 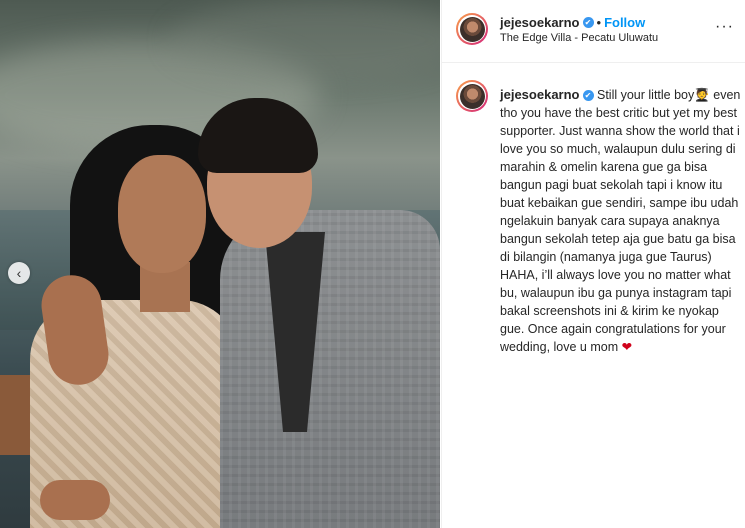 I want to click on heart-icon: ❤, so click(x=627, y=347).